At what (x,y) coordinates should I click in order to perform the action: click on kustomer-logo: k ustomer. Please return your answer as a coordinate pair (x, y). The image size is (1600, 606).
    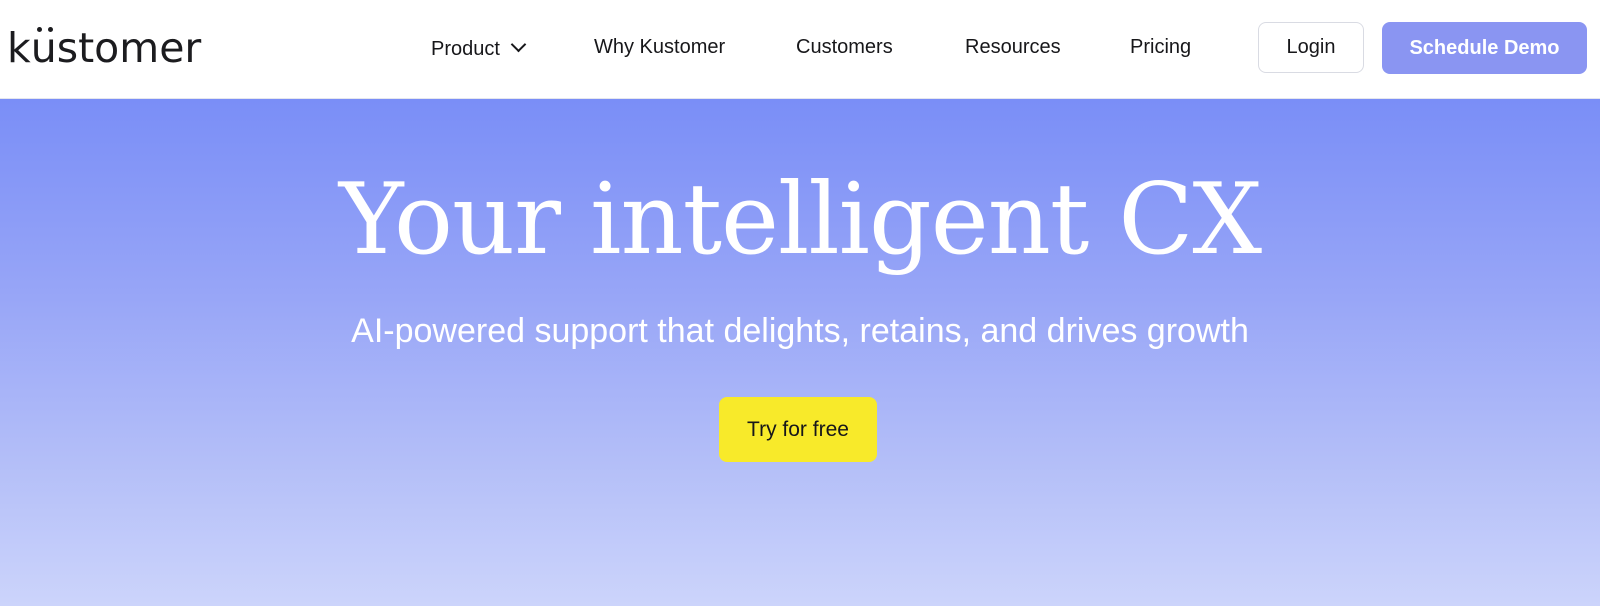
    Looking at the image, I should click on (104, 48).